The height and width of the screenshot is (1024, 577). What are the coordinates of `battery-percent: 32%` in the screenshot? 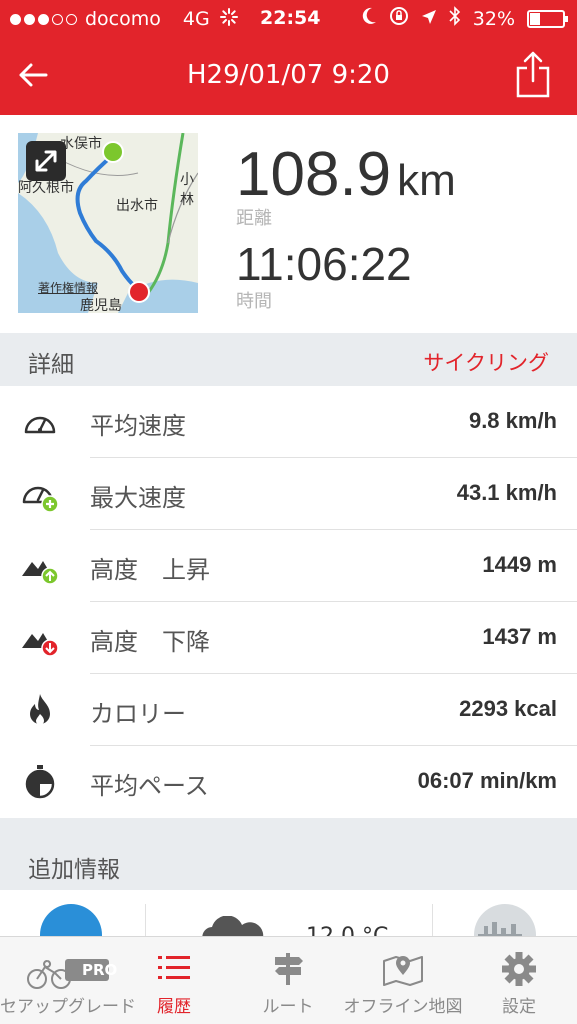 It's located at (493, 18).